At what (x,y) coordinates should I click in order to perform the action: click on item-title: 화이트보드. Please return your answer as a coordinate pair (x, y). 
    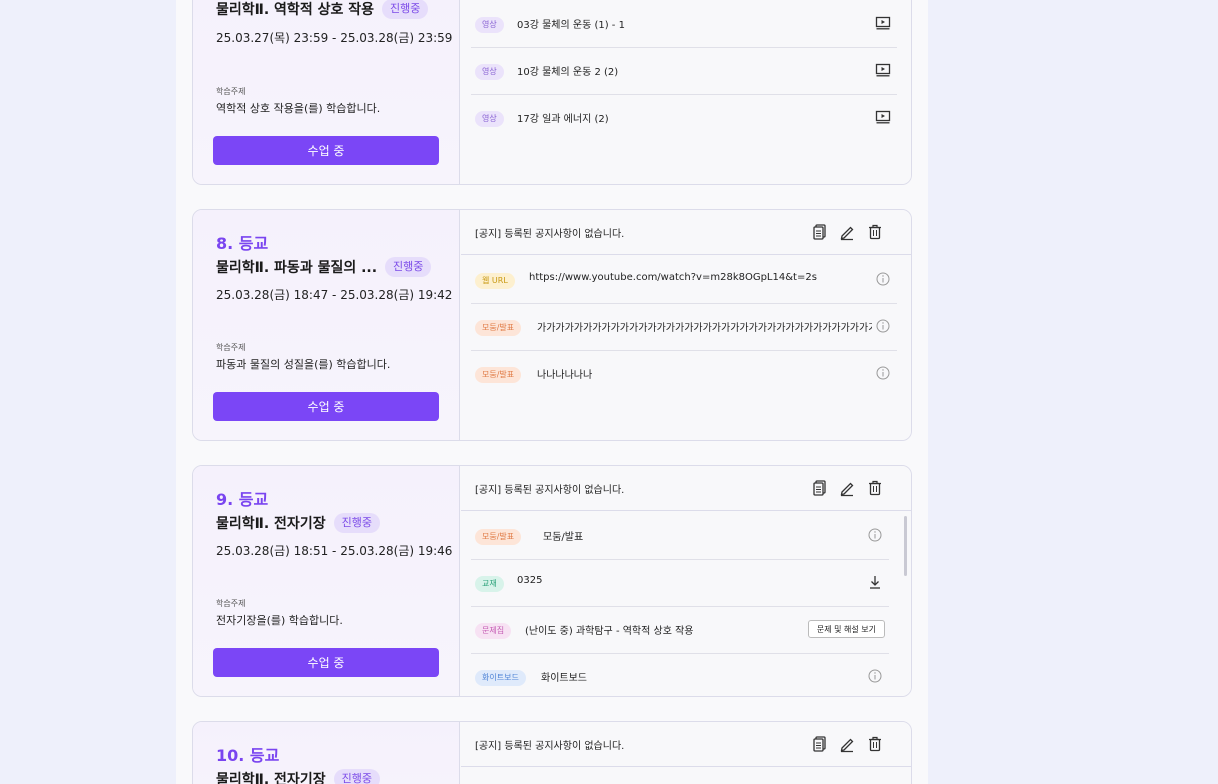
    Looking at the image, I should click on (564, 678).